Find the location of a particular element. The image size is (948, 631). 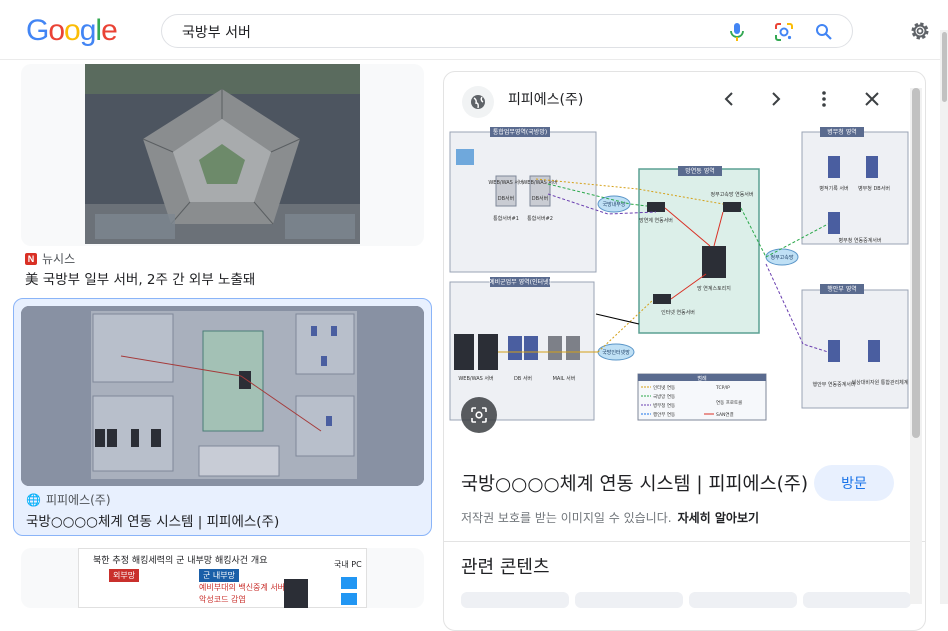

result-card-pentagon is located at coordinates (222, 155).